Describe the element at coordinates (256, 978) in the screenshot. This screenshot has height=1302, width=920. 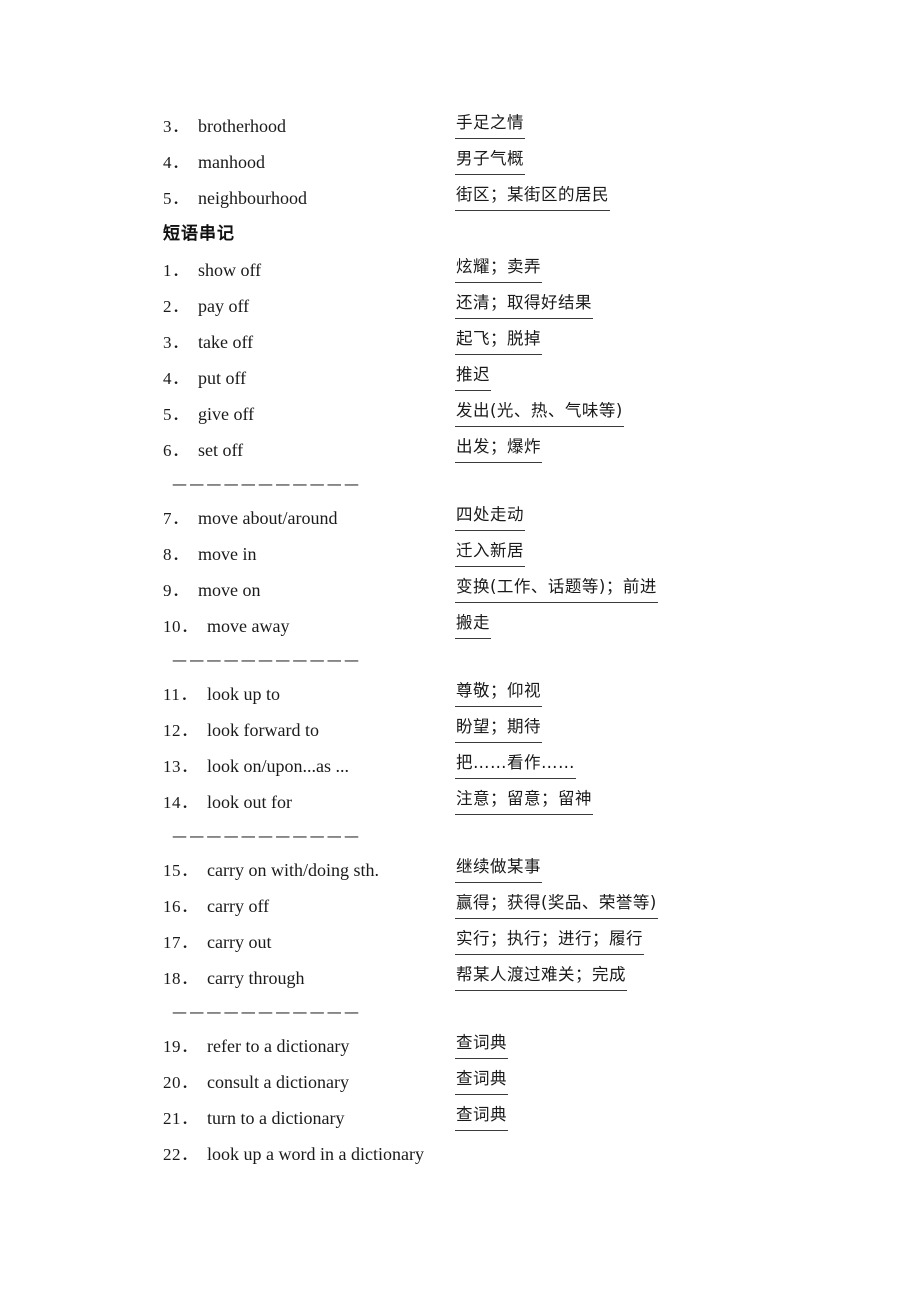
I see `item-term: carry through` at that location.